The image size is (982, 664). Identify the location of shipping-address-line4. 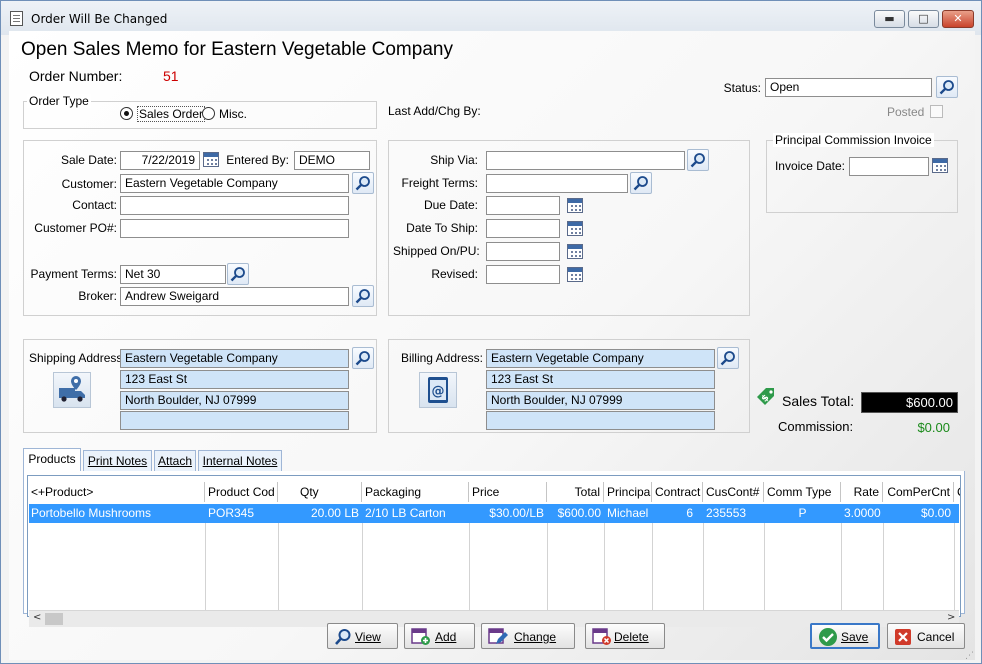
(234, 420).